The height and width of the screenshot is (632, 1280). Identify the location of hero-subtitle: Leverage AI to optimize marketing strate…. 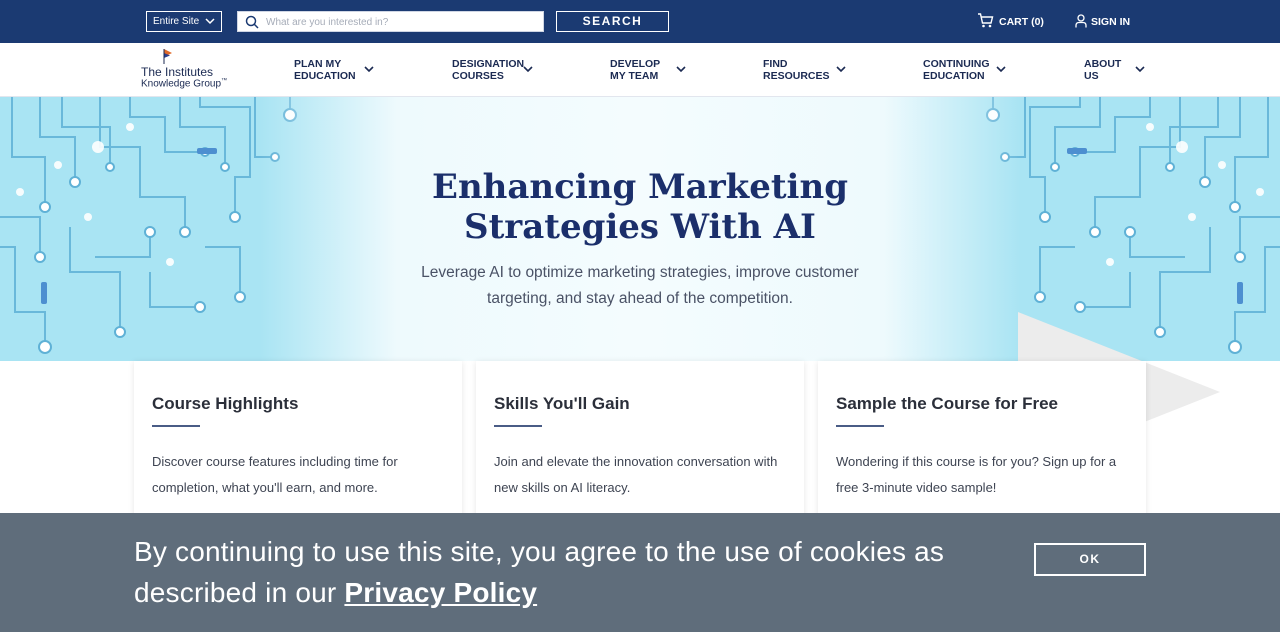
(640, 285).